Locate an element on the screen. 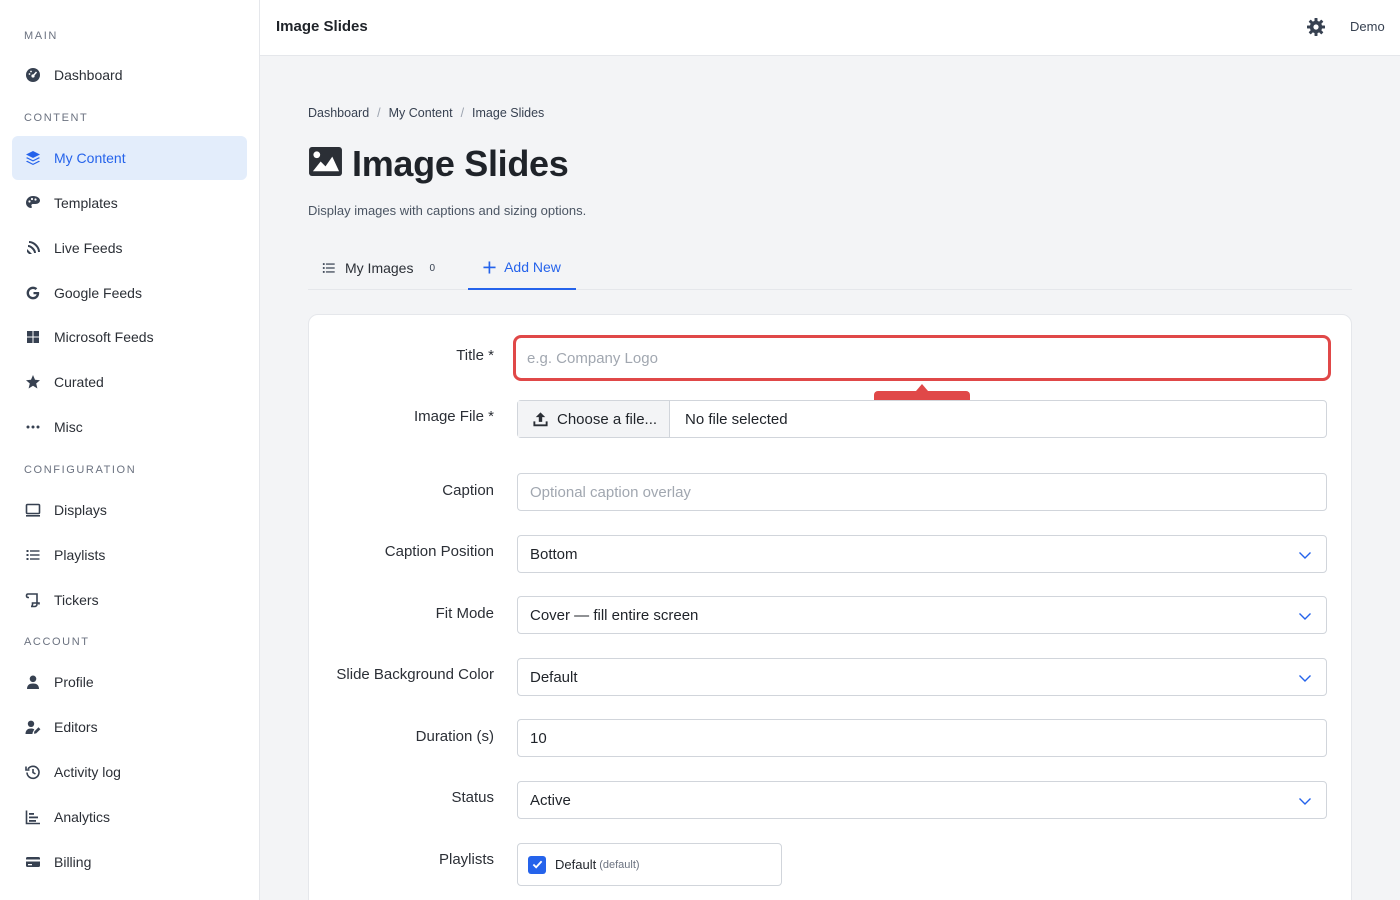 Image resolution: width=1400 pixels, height=900 pixels. duration-label: Duration (s) is located at coordinates (454, 736).